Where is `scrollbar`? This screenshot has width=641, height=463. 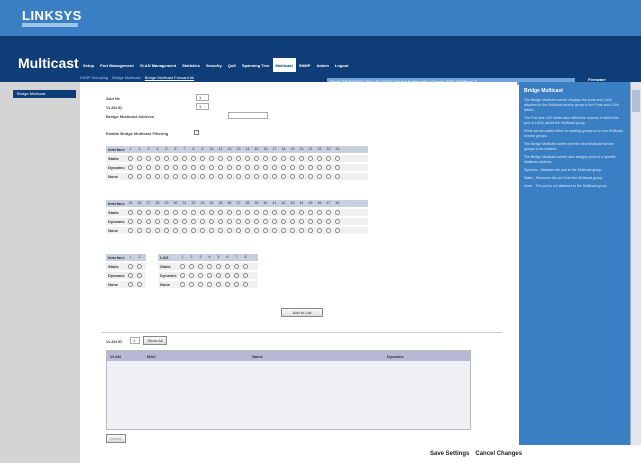
scrollbar is located at coordinates (635, 263).